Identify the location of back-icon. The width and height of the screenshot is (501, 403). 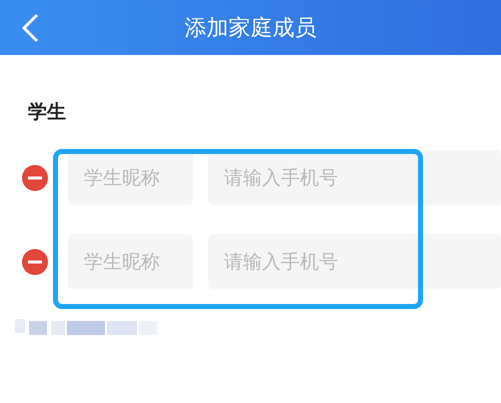
(30, 28).